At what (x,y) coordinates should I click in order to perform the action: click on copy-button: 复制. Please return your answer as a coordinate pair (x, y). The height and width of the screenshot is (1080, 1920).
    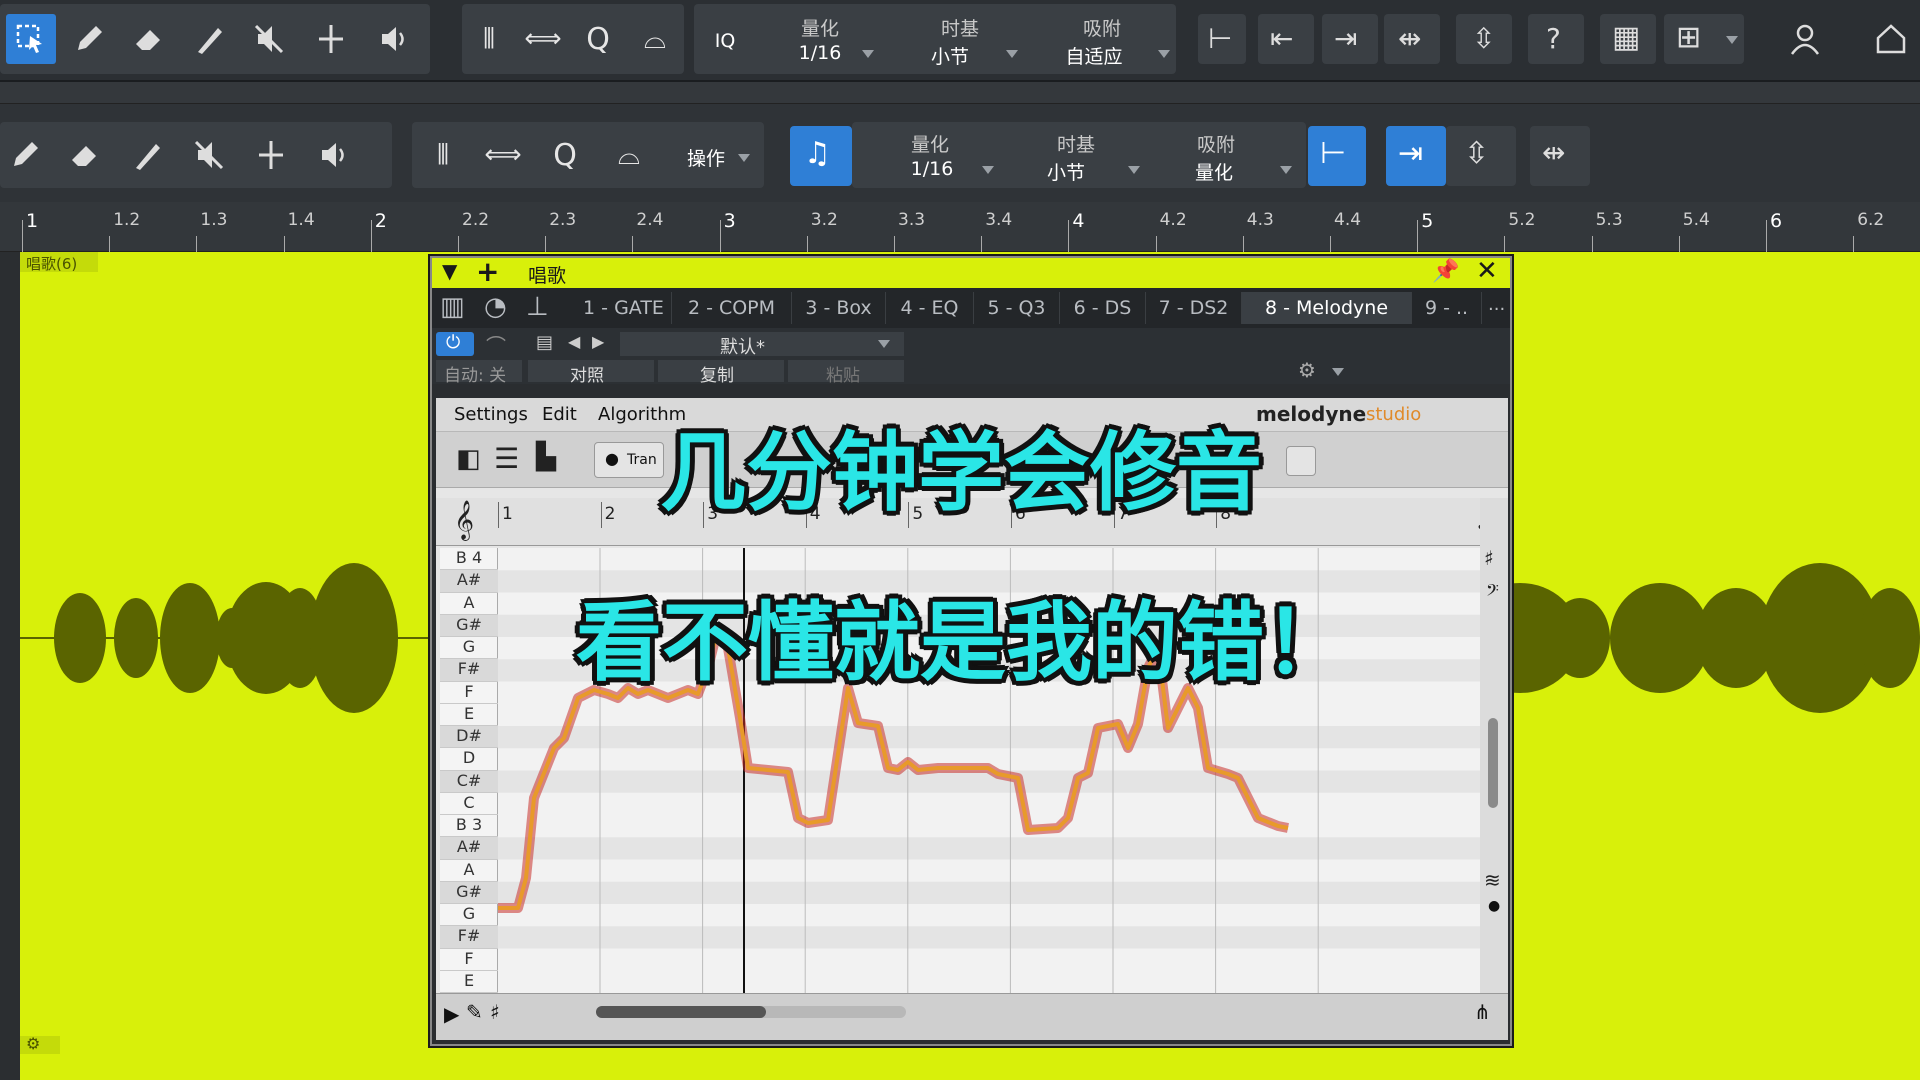
    Looking at the image, I should click on (721, 373).